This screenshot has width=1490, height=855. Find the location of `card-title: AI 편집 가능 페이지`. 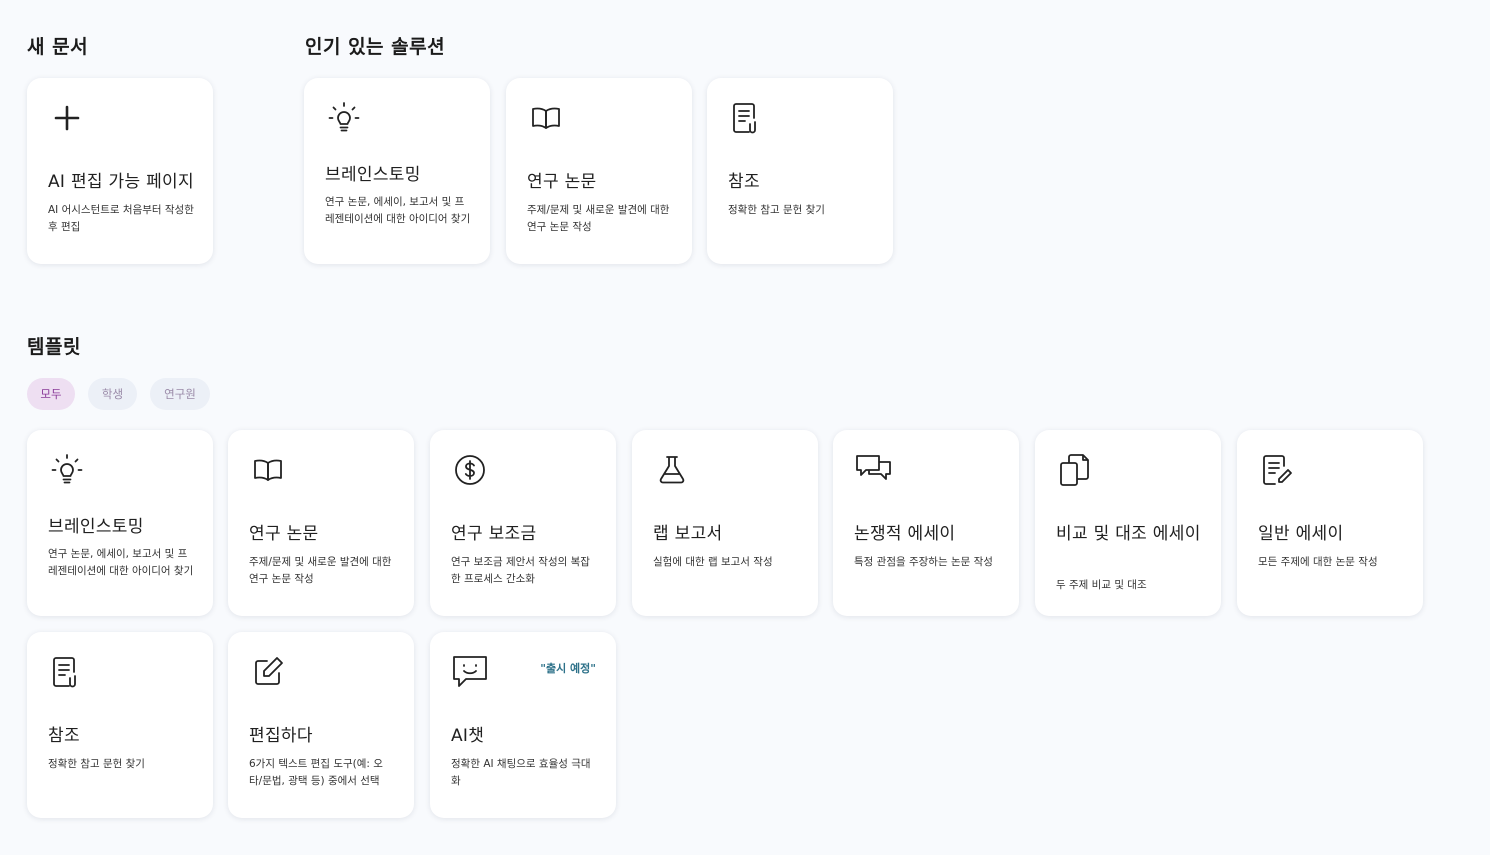

card-title: AI 편집 가능 페이지 is located at coordinates (121, 182).